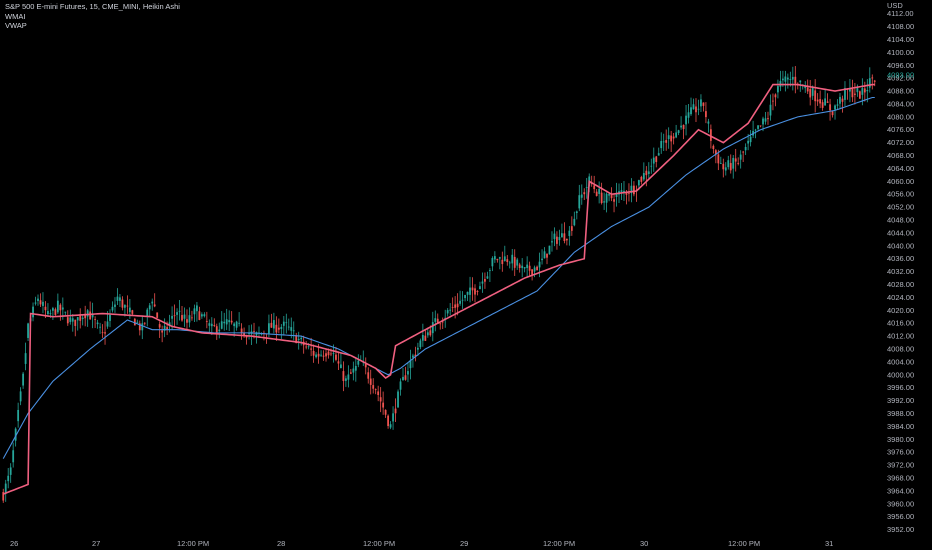 The width and height of the screenshot is (932, 550). Describe the element at coordinates (900, 39) in the screenshot. I see `price-tick-label: 4104.00` at that location.